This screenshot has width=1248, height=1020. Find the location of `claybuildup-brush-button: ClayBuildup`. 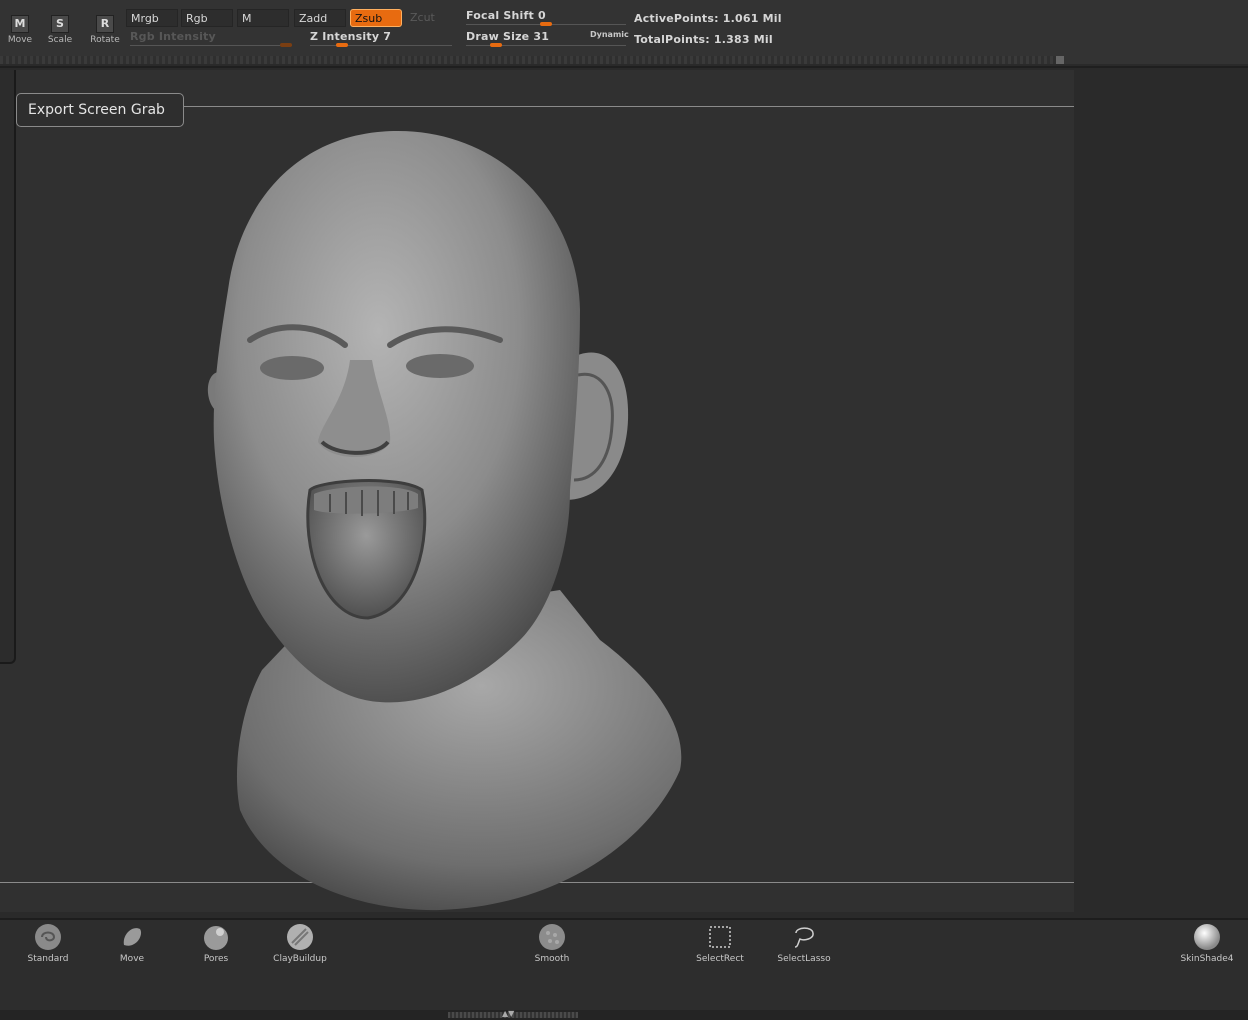

claybuildup-brush-button: ClayBuildup is located at coordinates (300, 943).